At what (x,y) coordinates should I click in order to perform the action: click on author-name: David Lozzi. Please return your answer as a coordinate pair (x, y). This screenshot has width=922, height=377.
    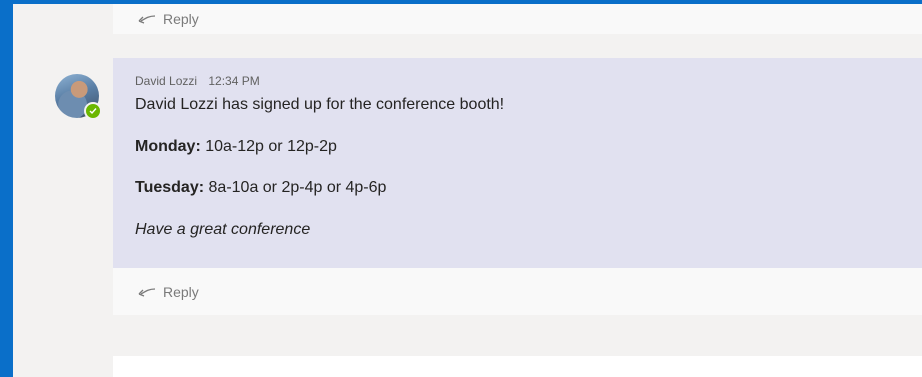
    Looking at the image, I should click on (166, 81).